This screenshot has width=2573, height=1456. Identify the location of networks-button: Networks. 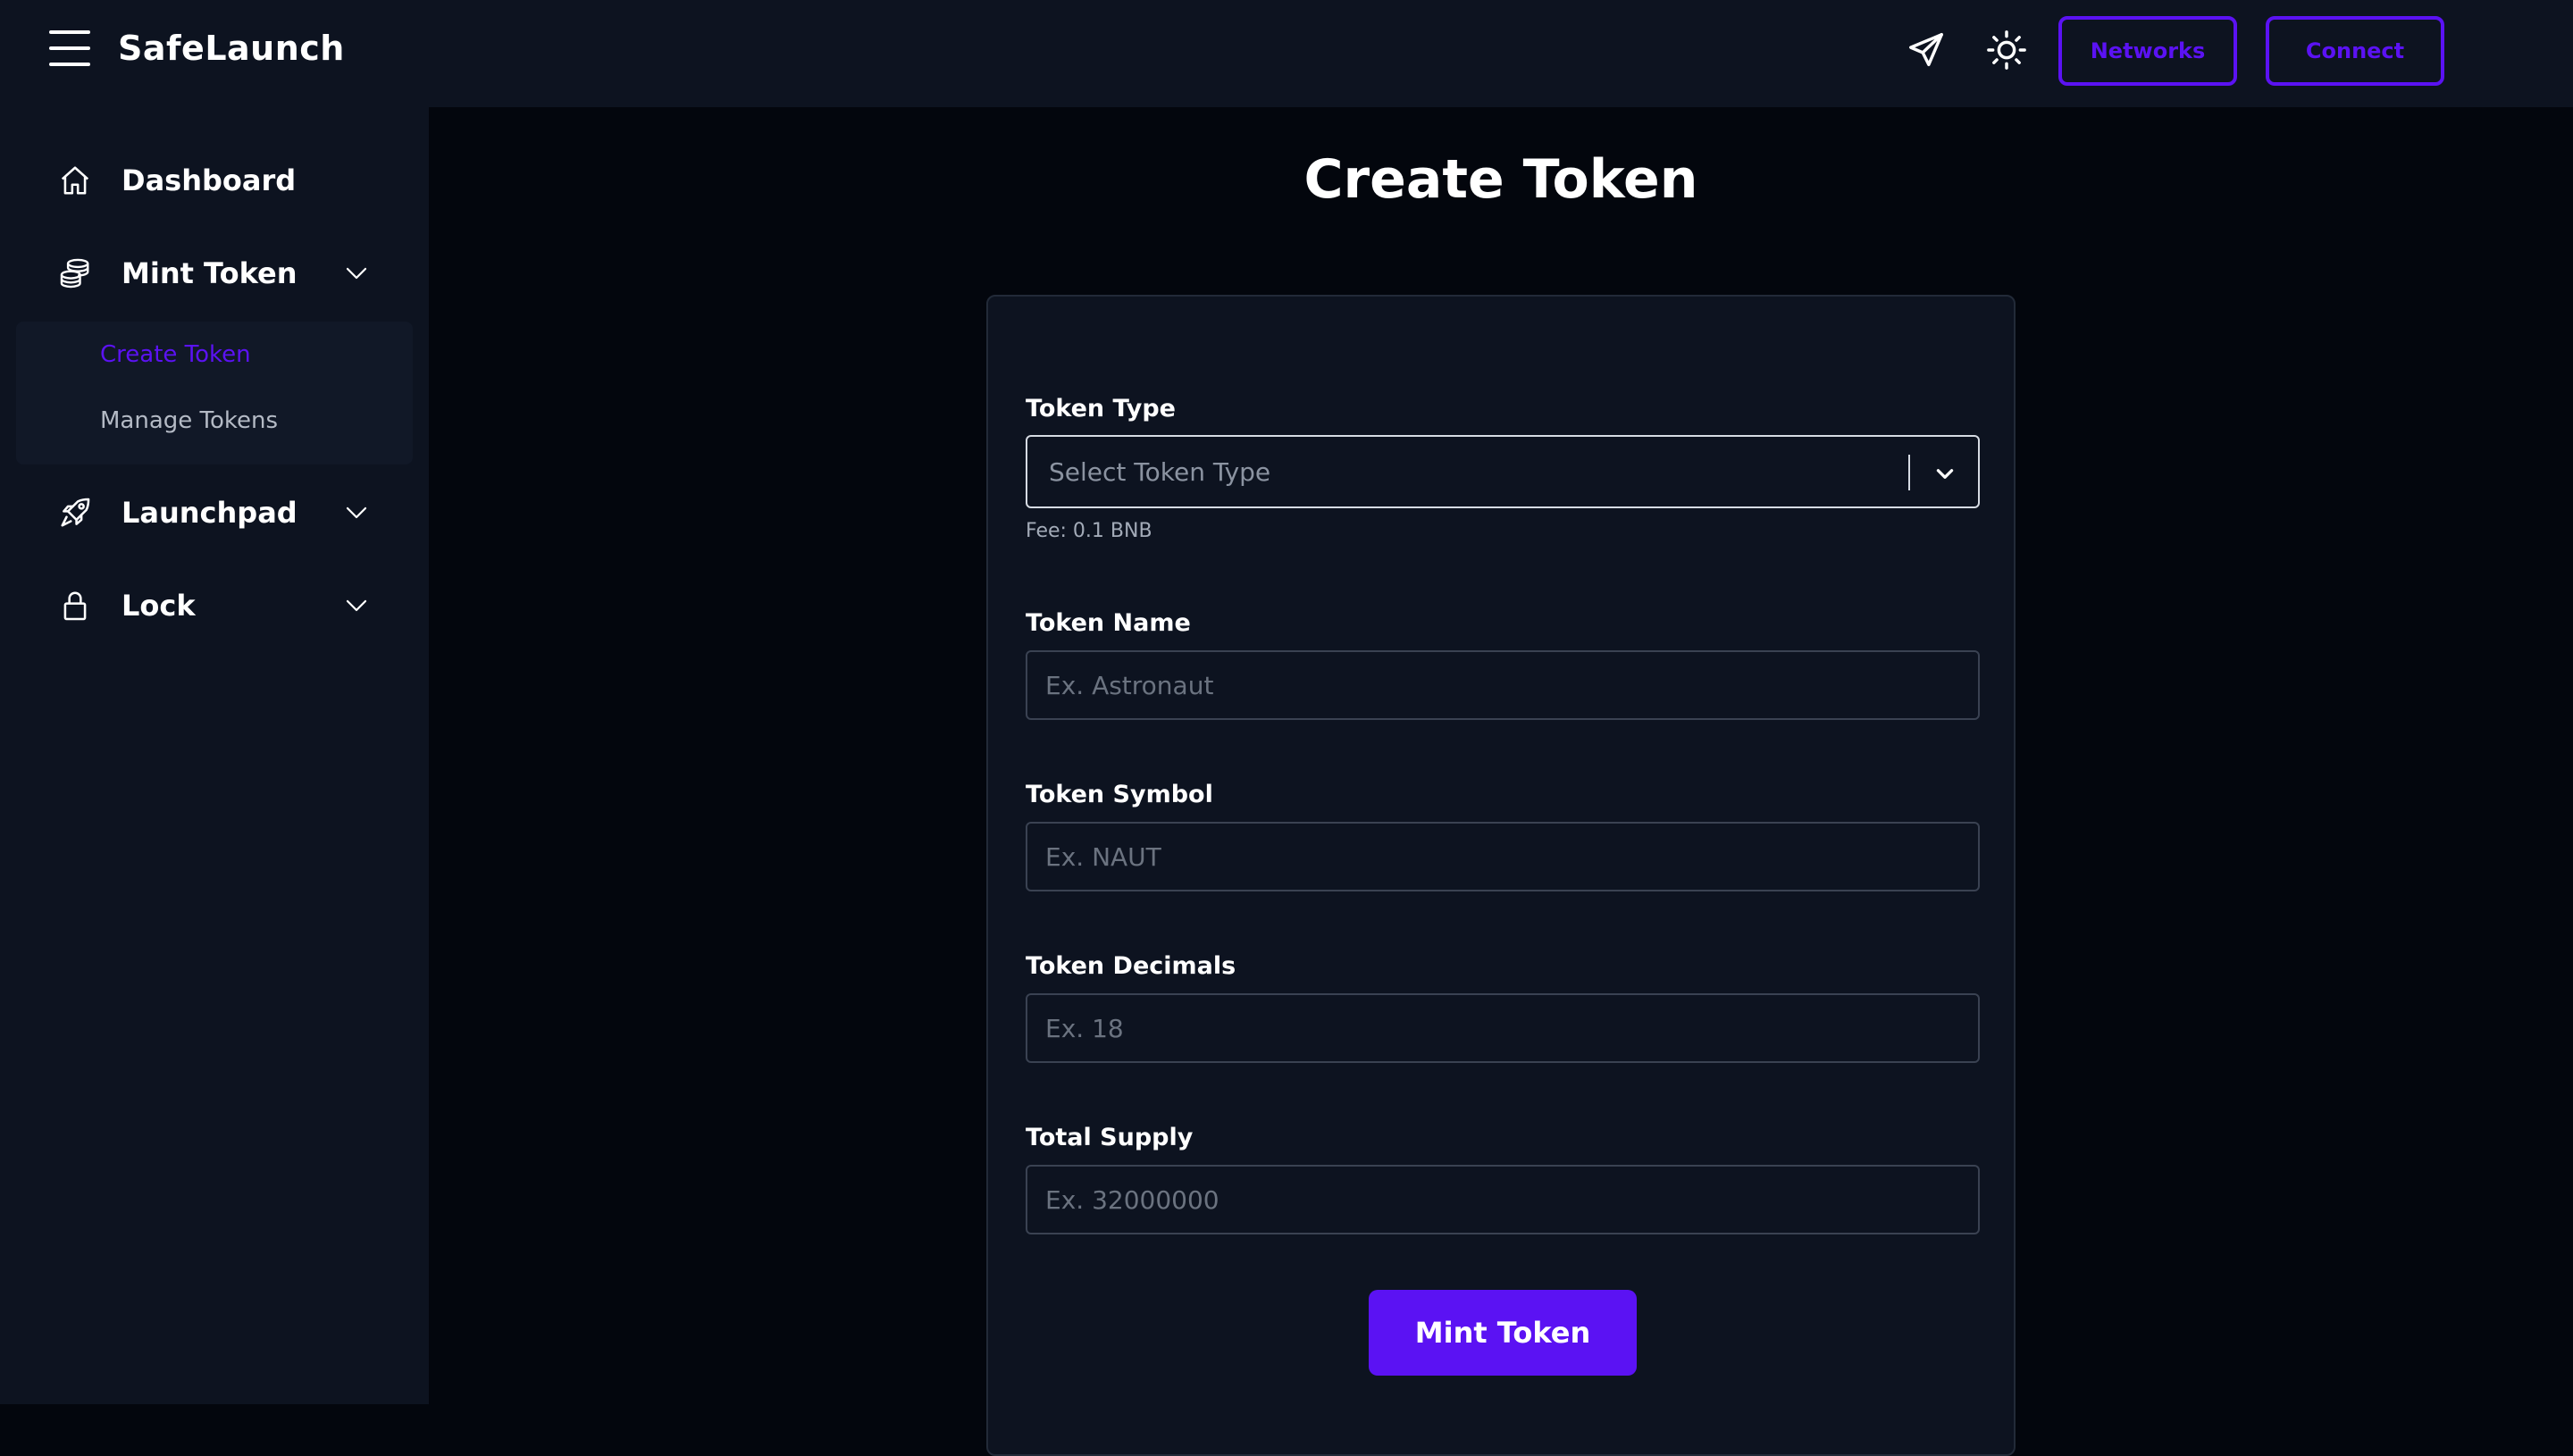
(2147, 51).